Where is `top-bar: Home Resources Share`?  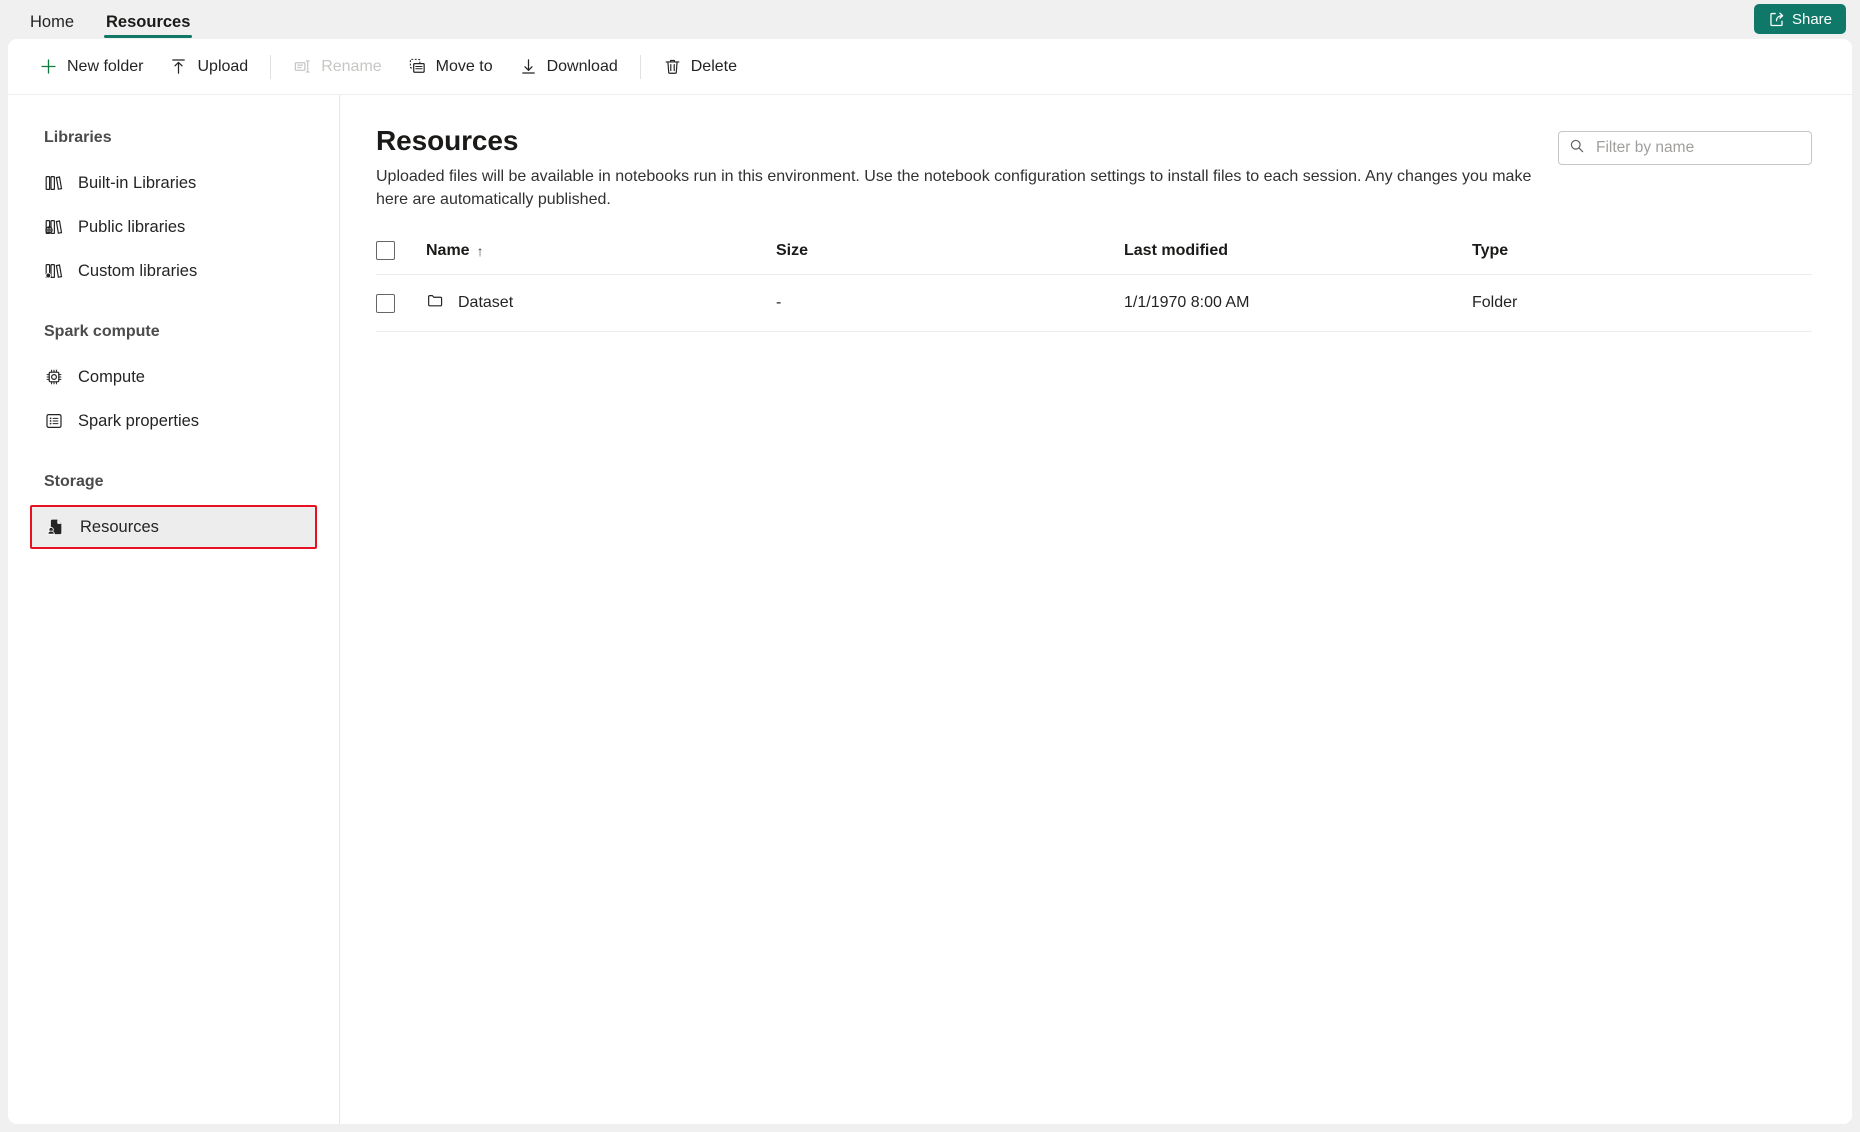 top-bar: Home Resources Share is located at coordinates (930, 19).